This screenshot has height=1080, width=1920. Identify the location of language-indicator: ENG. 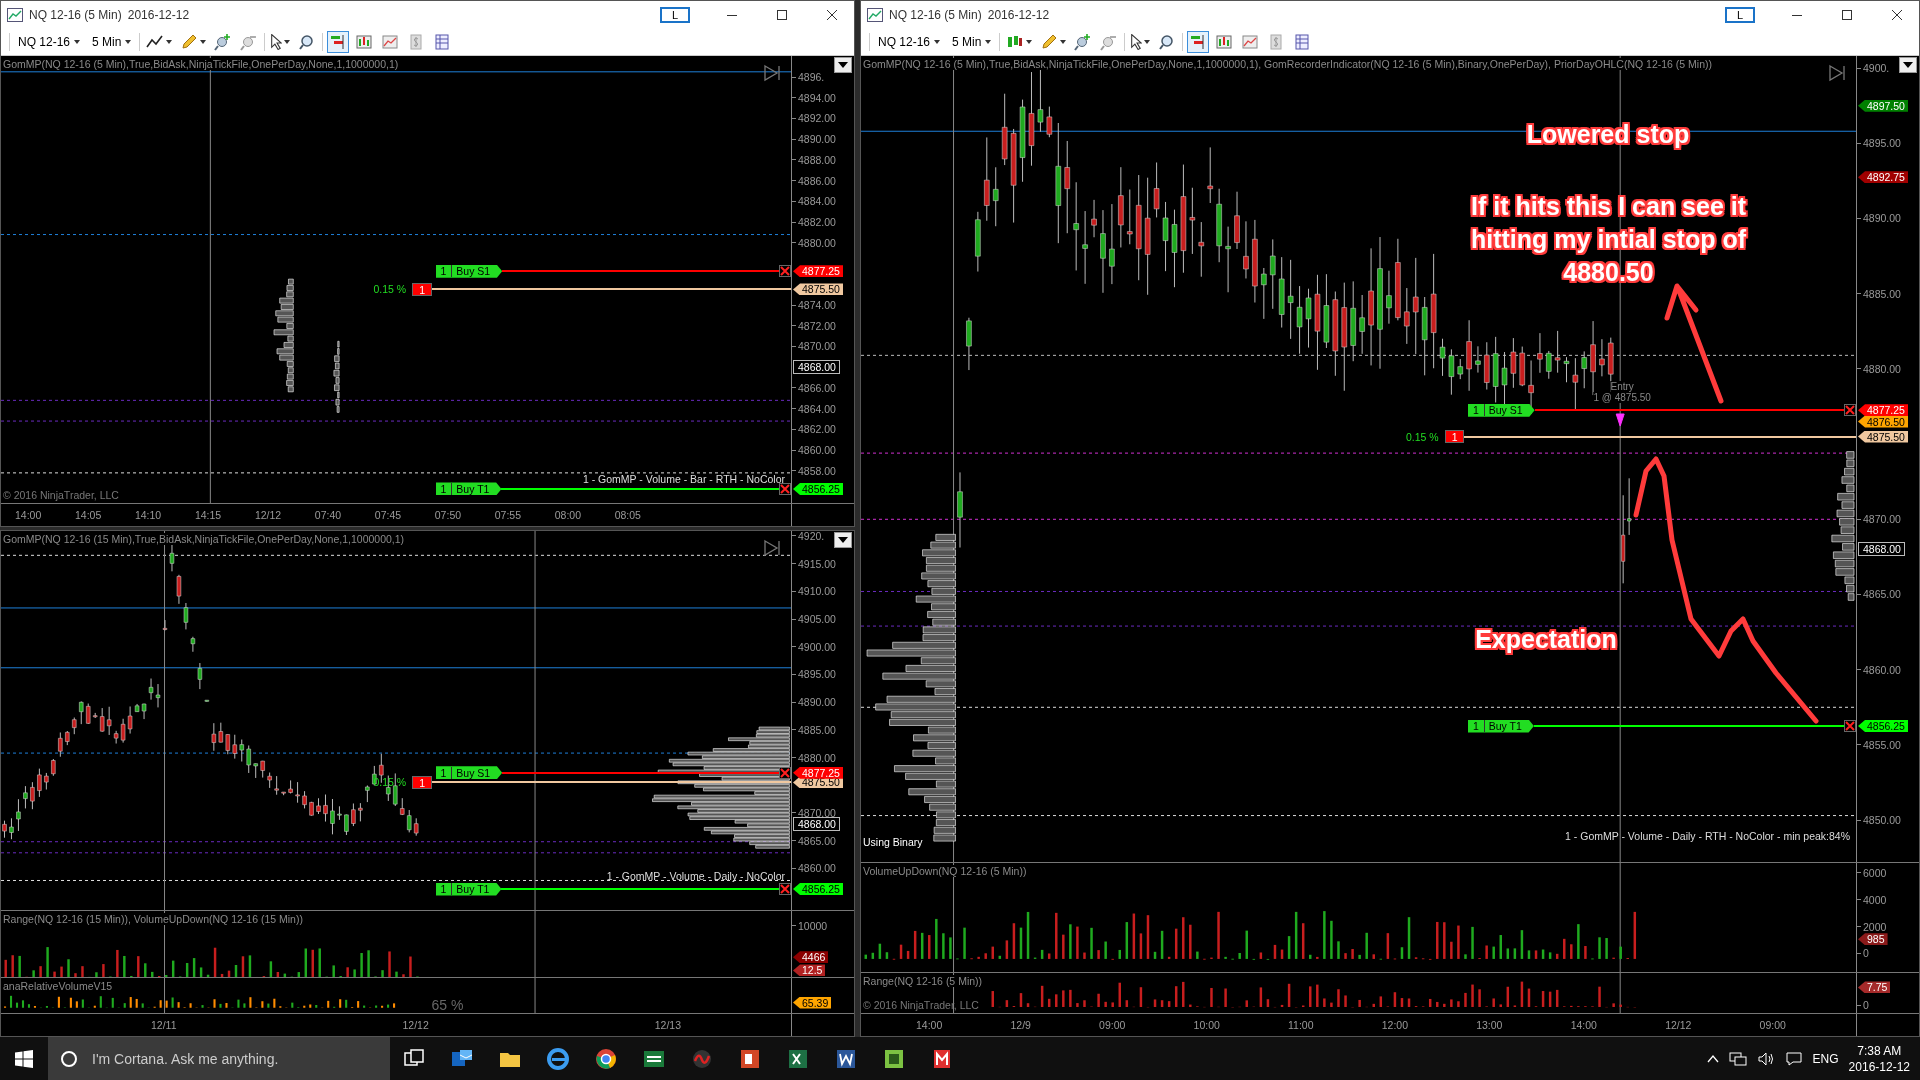
(1825, 1058).